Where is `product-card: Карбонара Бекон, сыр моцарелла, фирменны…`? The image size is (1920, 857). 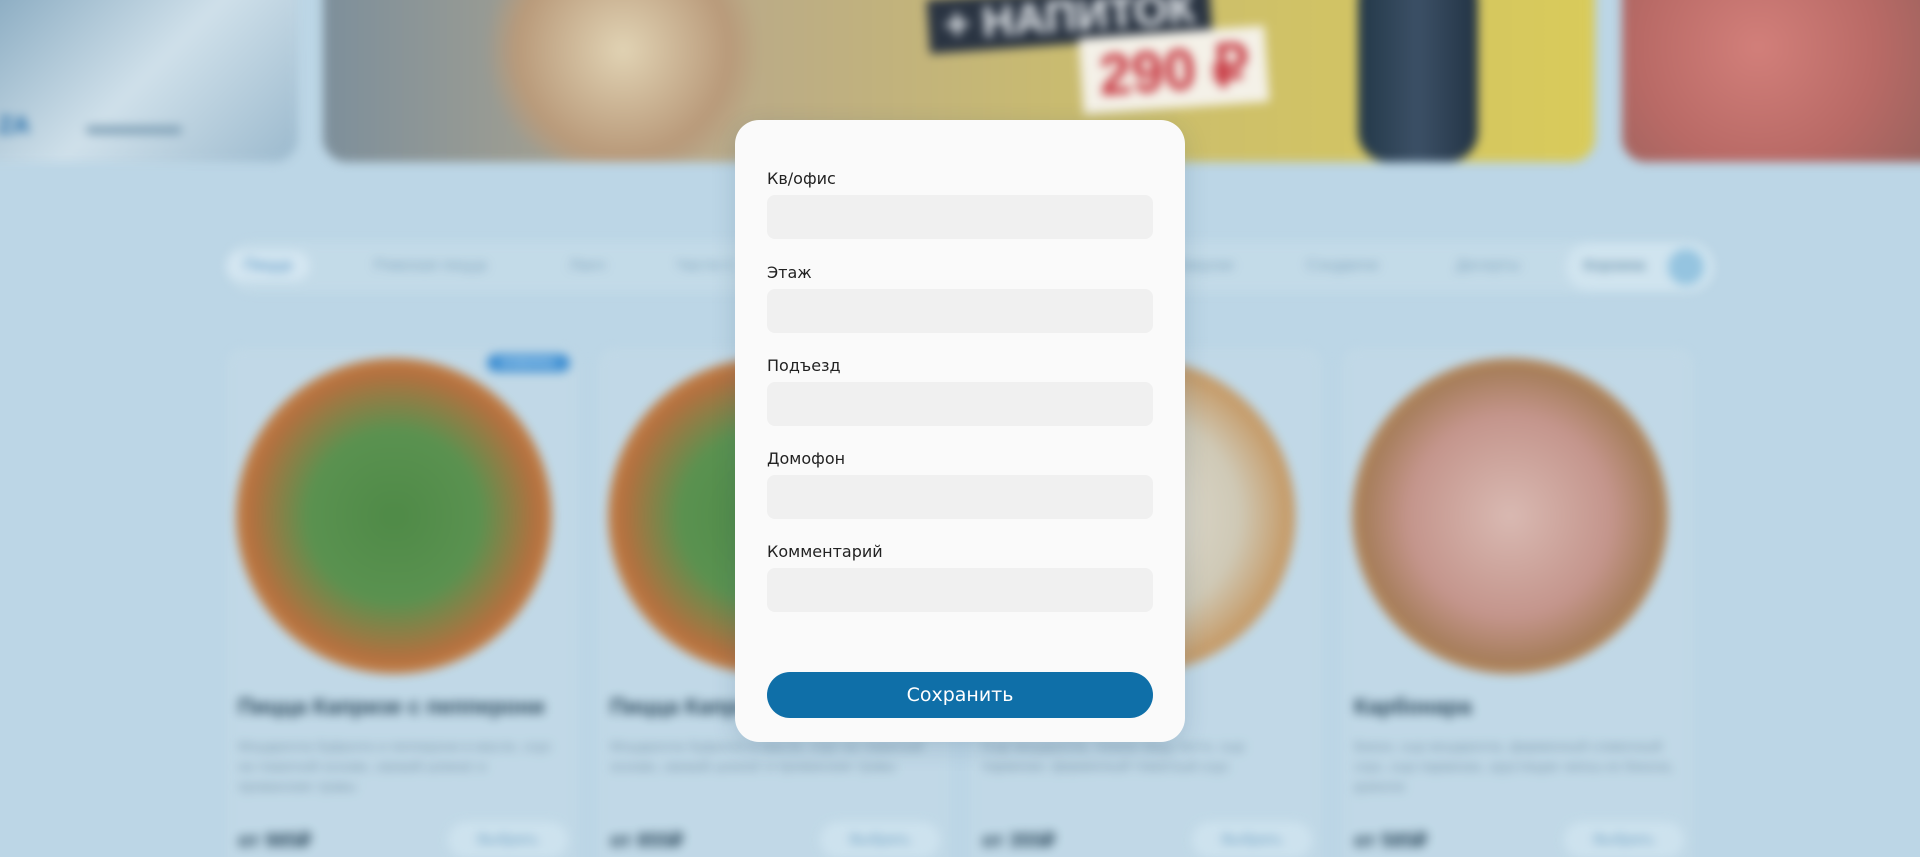
product-card: Карбонара Бекон, сыр моцарелла, фирменны… is located at coordinates (1518, 602).